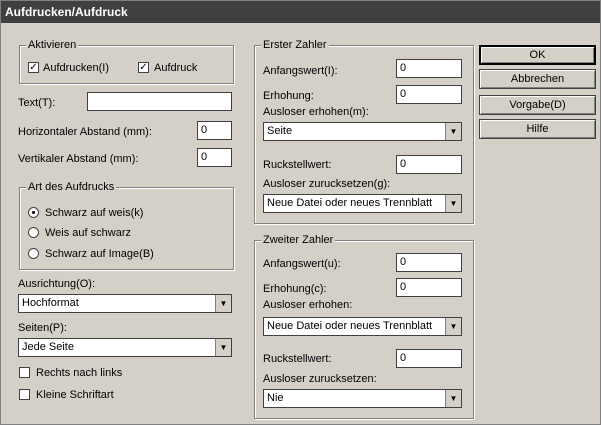 This screenshot has height=425, width=601. I want to click on zweiter-ruckstellwert-label: Ruckstellwert:, so click(297, 359).